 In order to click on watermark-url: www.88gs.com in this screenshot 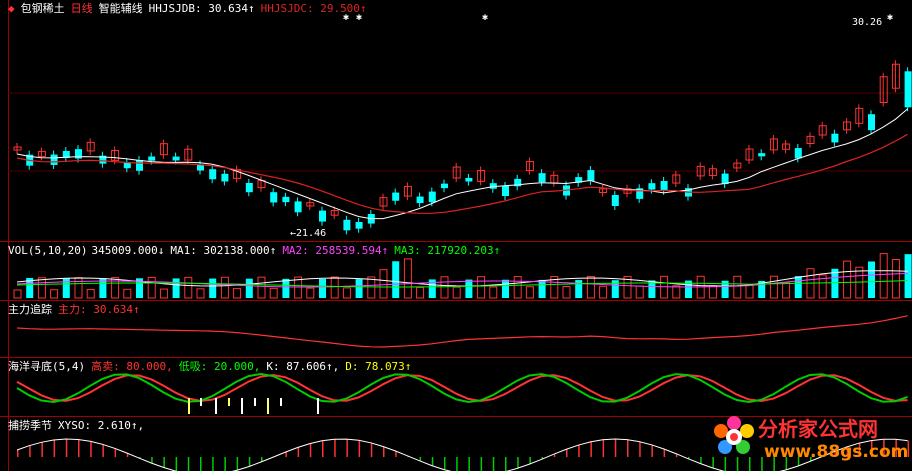, I will do `click(836, 452)`.